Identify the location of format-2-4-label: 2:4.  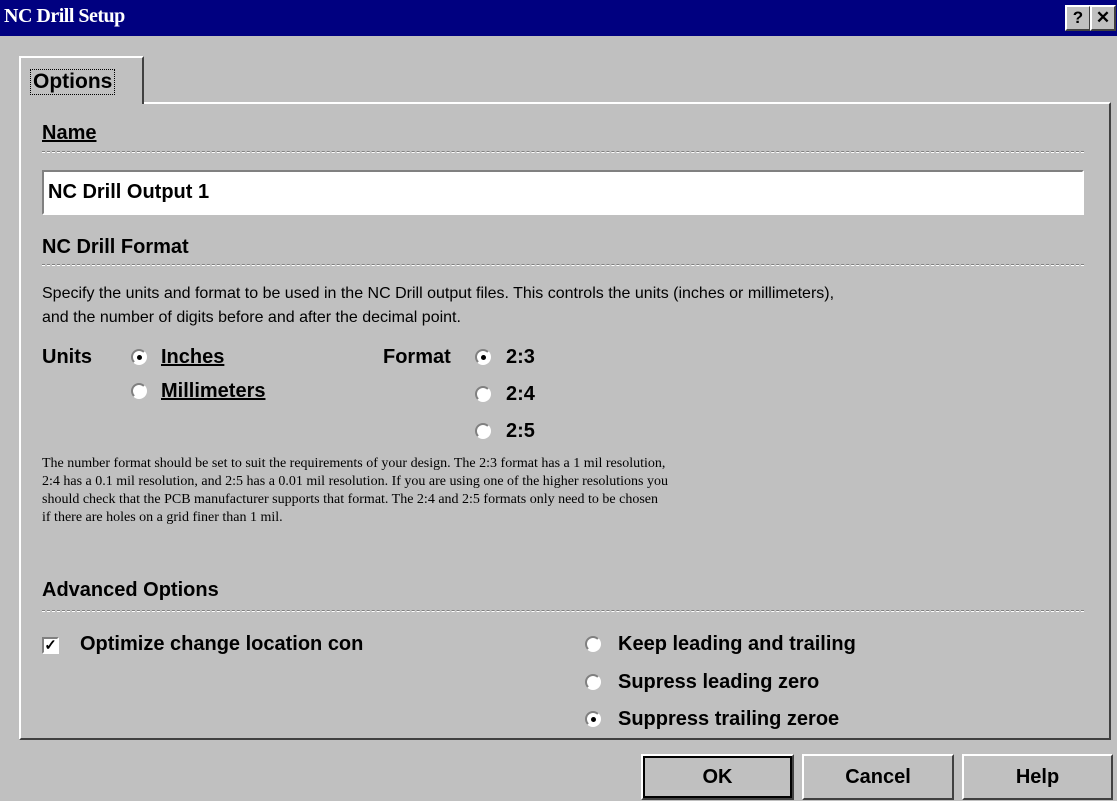
(520, 394).